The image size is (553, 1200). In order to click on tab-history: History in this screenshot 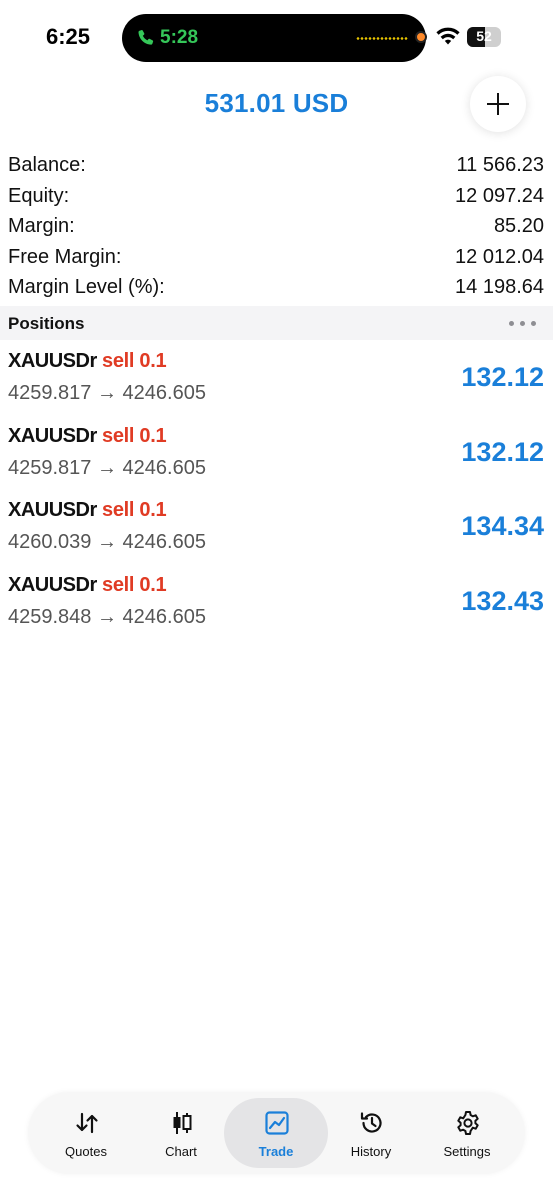, I will do `click(371, 1133)`.